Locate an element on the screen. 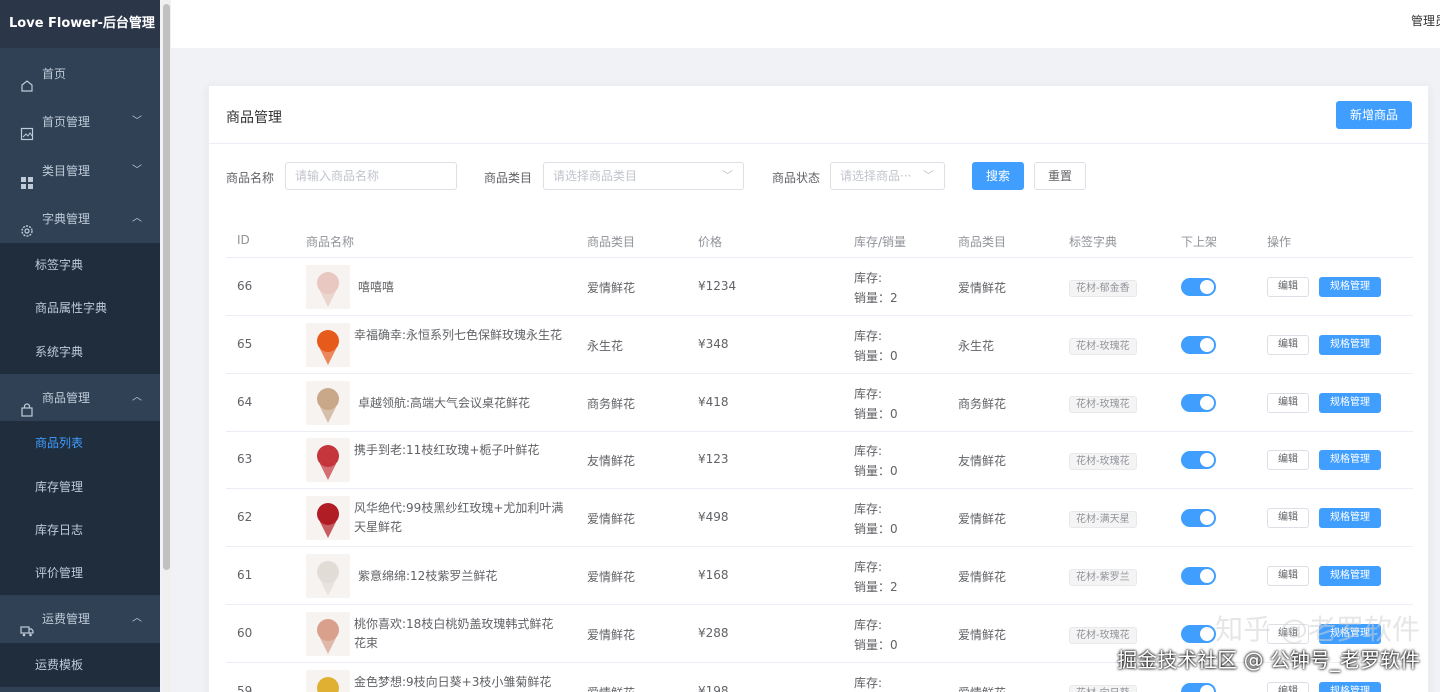  reset-button: 重置 is located at coordinates (1060, 176).